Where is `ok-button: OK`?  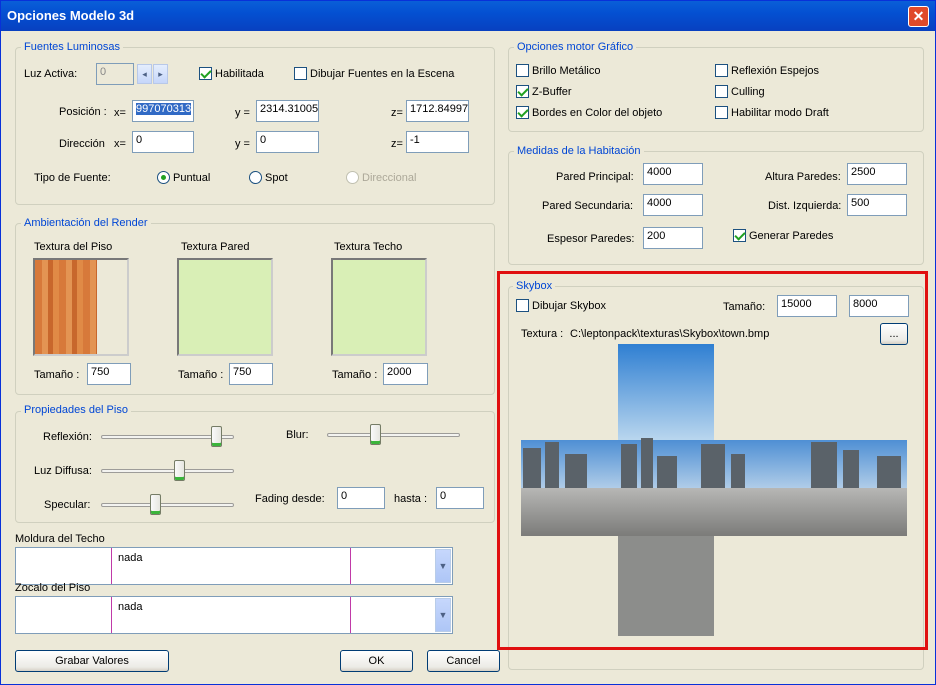
ok-button: OK is located at coordinates (376, 661).